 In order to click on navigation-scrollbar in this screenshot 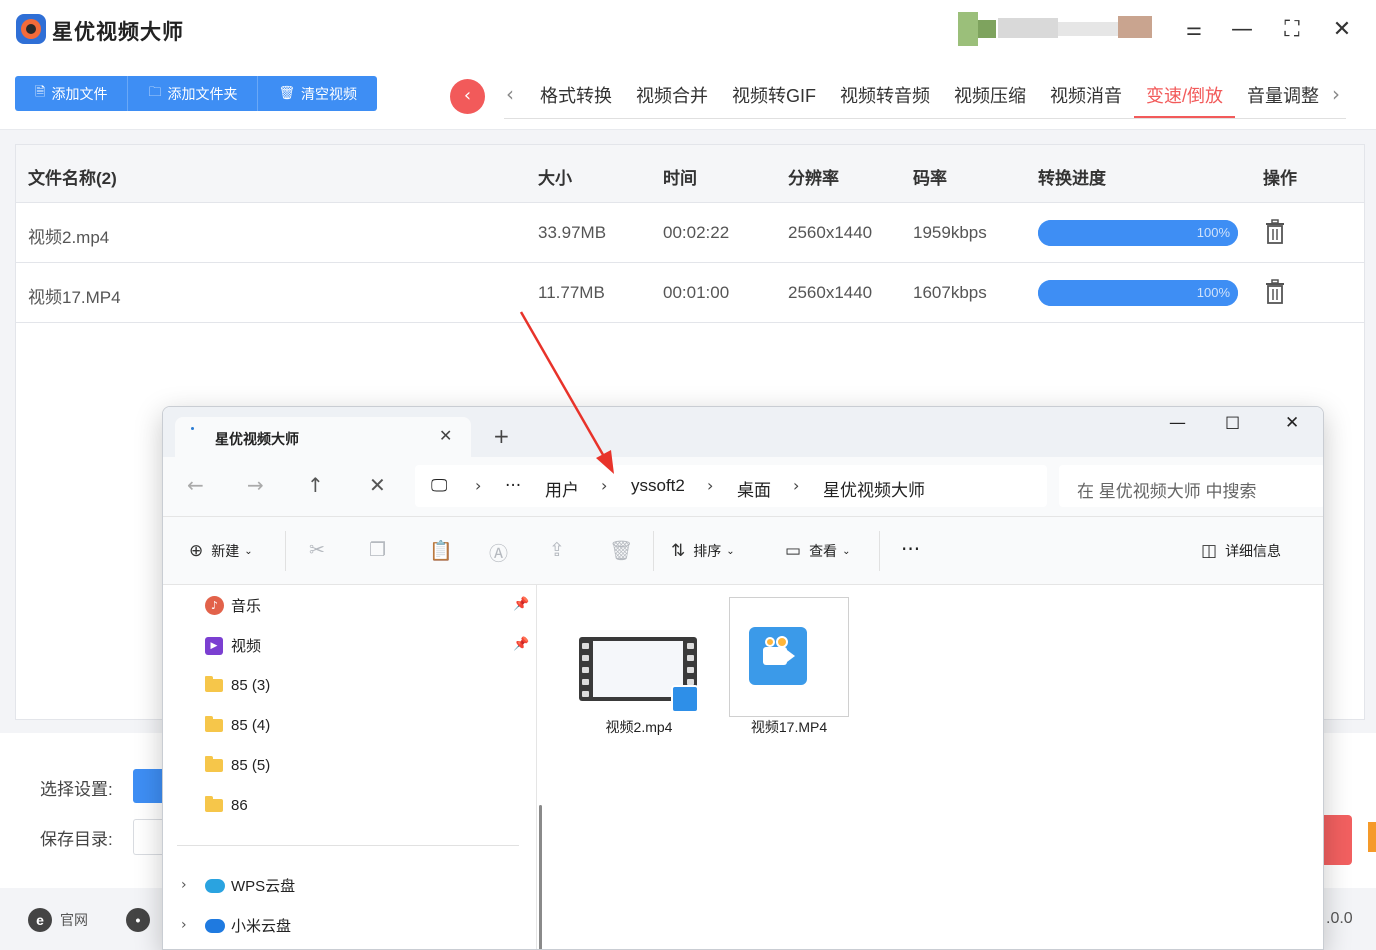, I will do `click(540, 877)`.